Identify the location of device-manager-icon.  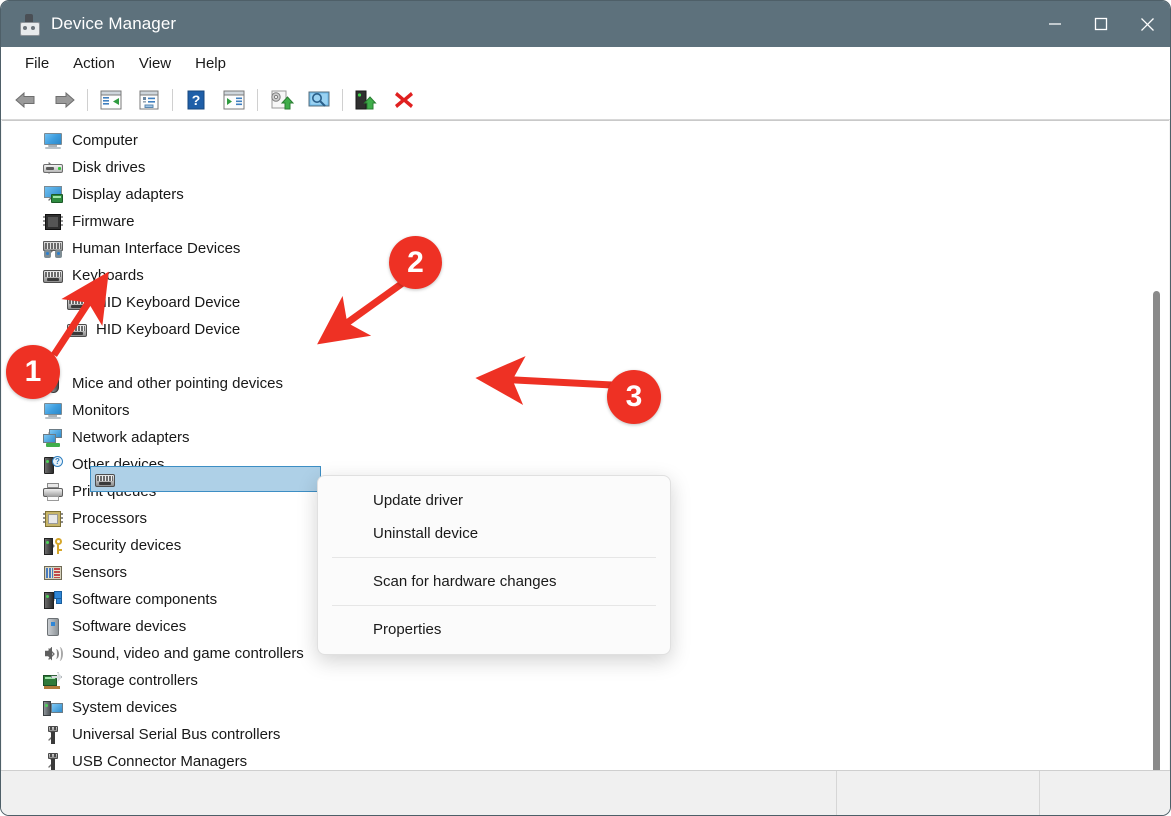
(29, 24).